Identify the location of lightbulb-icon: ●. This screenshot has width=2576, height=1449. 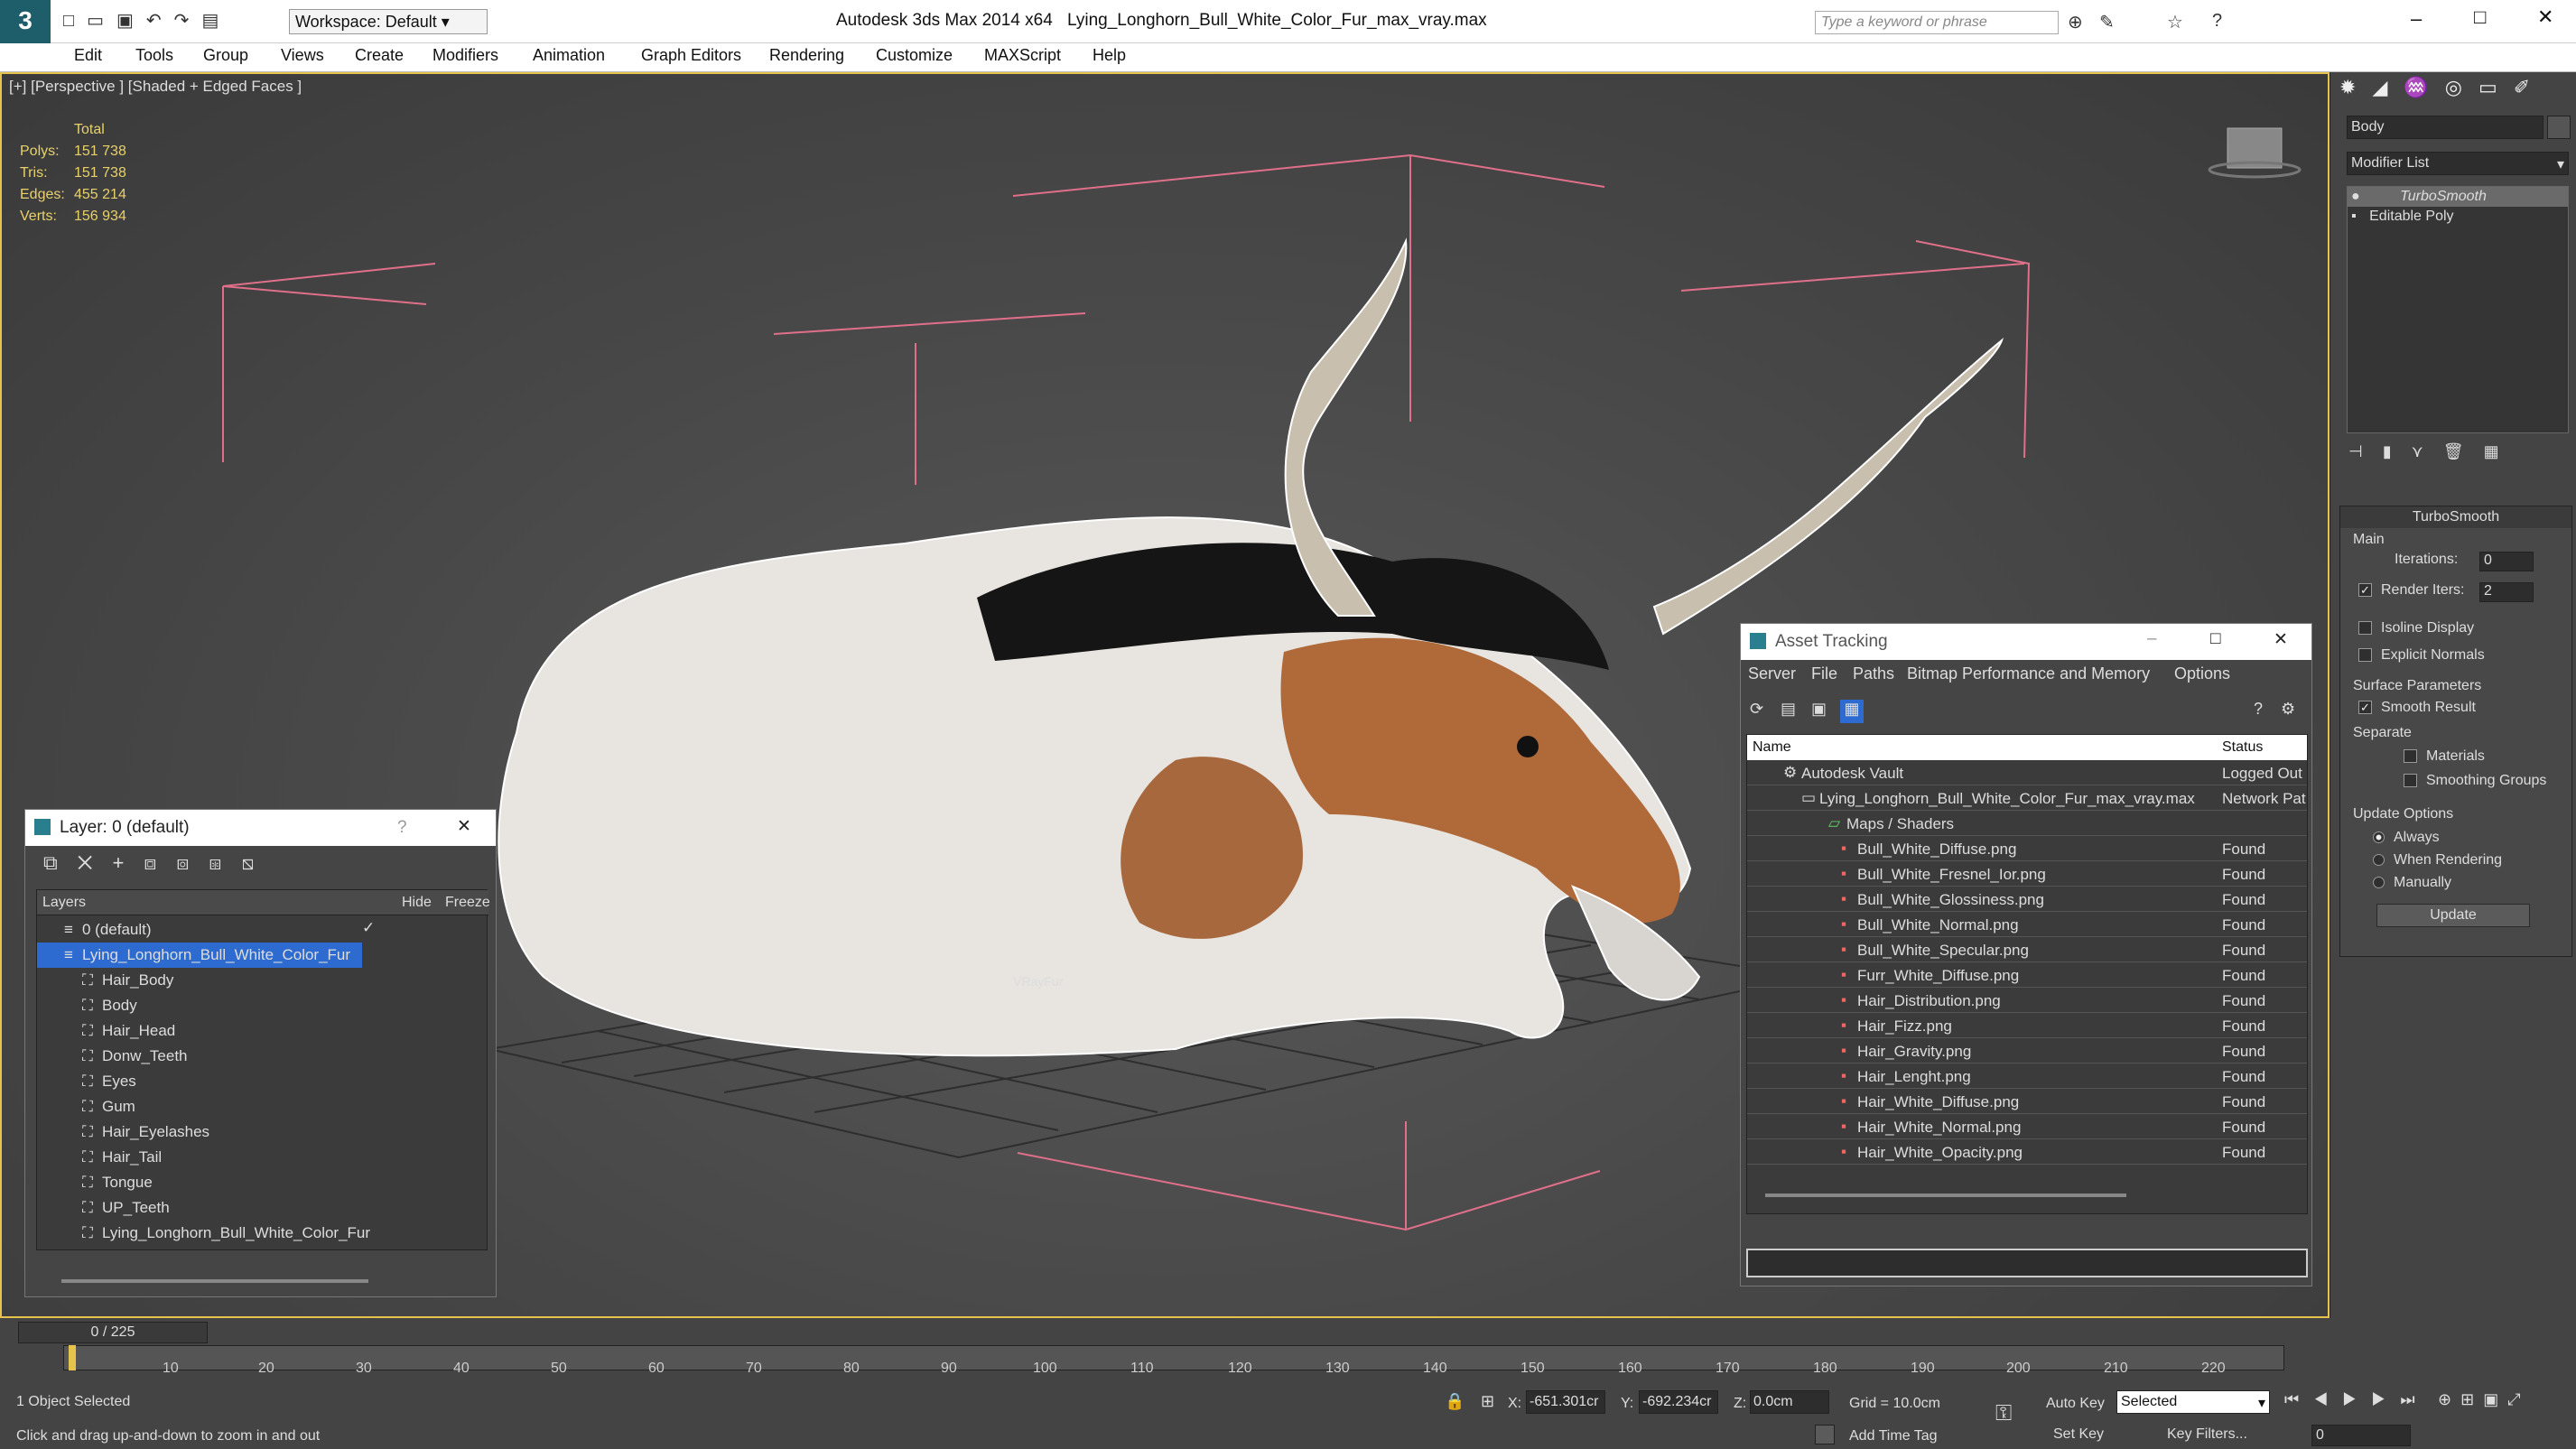
(2355, 196).